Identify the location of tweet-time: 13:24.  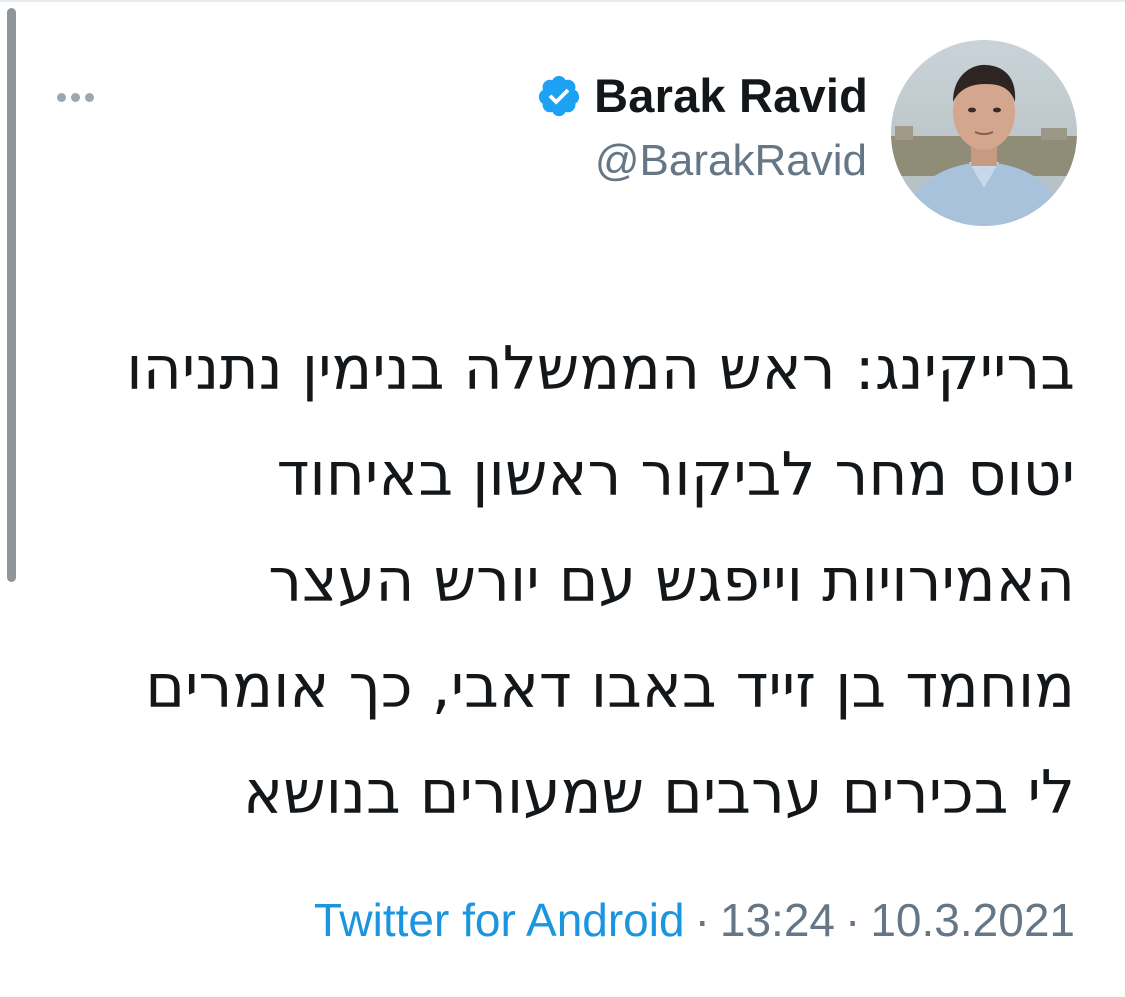
(777, 920).